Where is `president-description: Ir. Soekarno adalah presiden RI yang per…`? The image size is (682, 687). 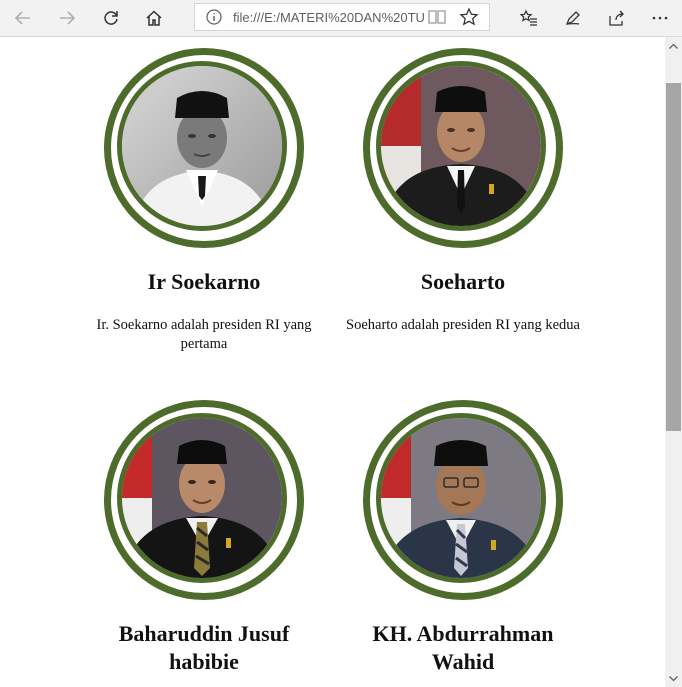 president-description: Ir. Soekarno adalah presiden RI yang per… is located at coordinates (204, 334).